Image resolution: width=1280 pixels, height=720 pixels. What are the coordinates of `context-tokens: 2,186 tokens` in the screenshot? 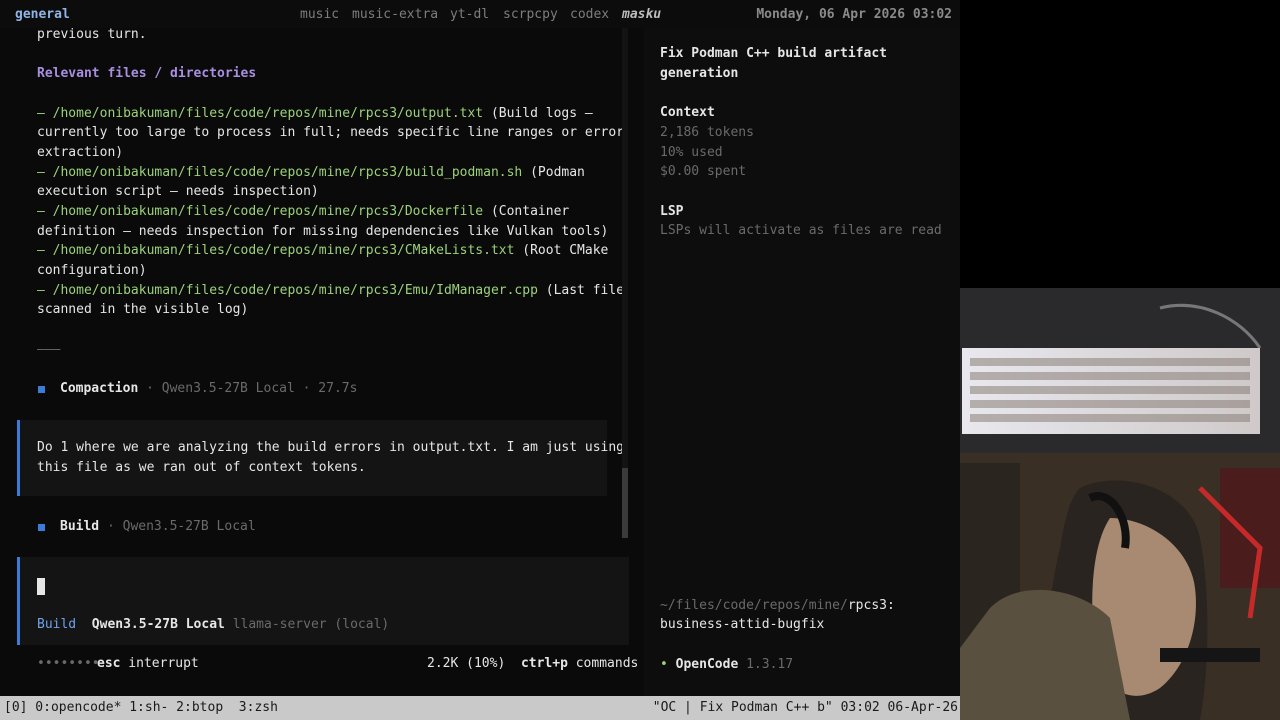 It's located at (707, 132).